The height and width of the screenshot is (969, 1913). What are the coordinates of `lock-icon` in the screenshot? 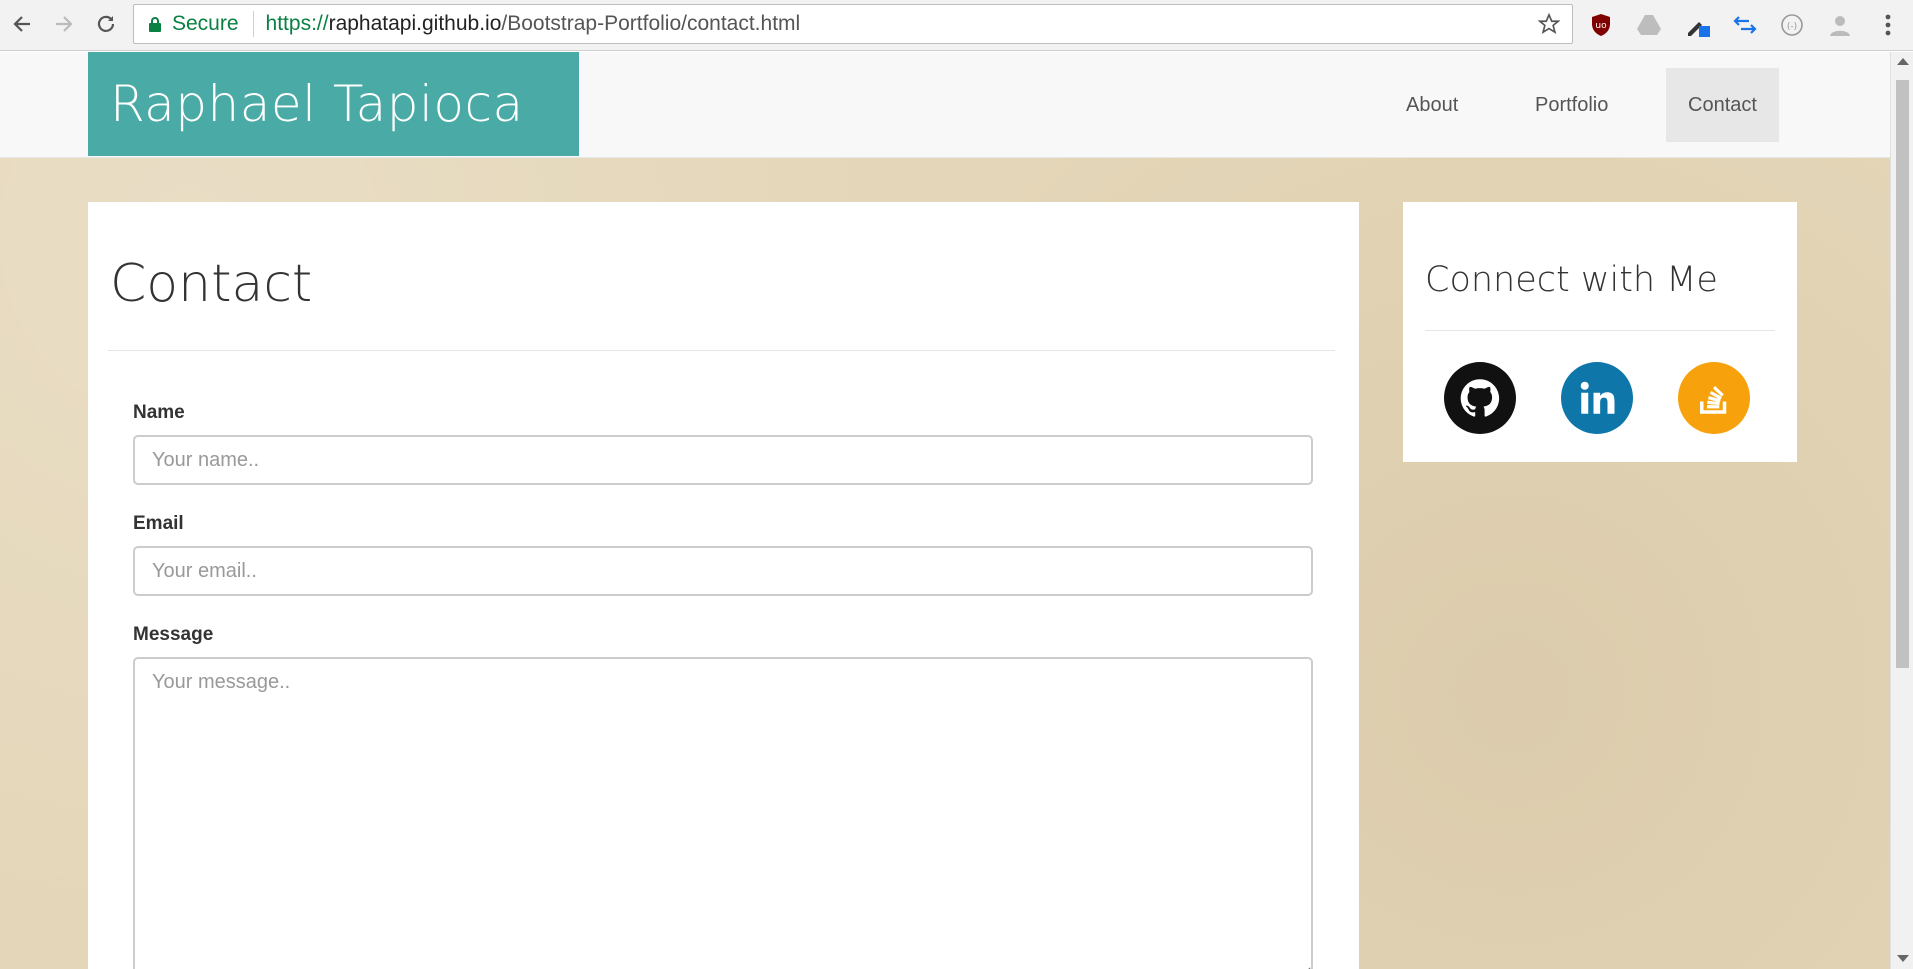 It's located at (155, 24).